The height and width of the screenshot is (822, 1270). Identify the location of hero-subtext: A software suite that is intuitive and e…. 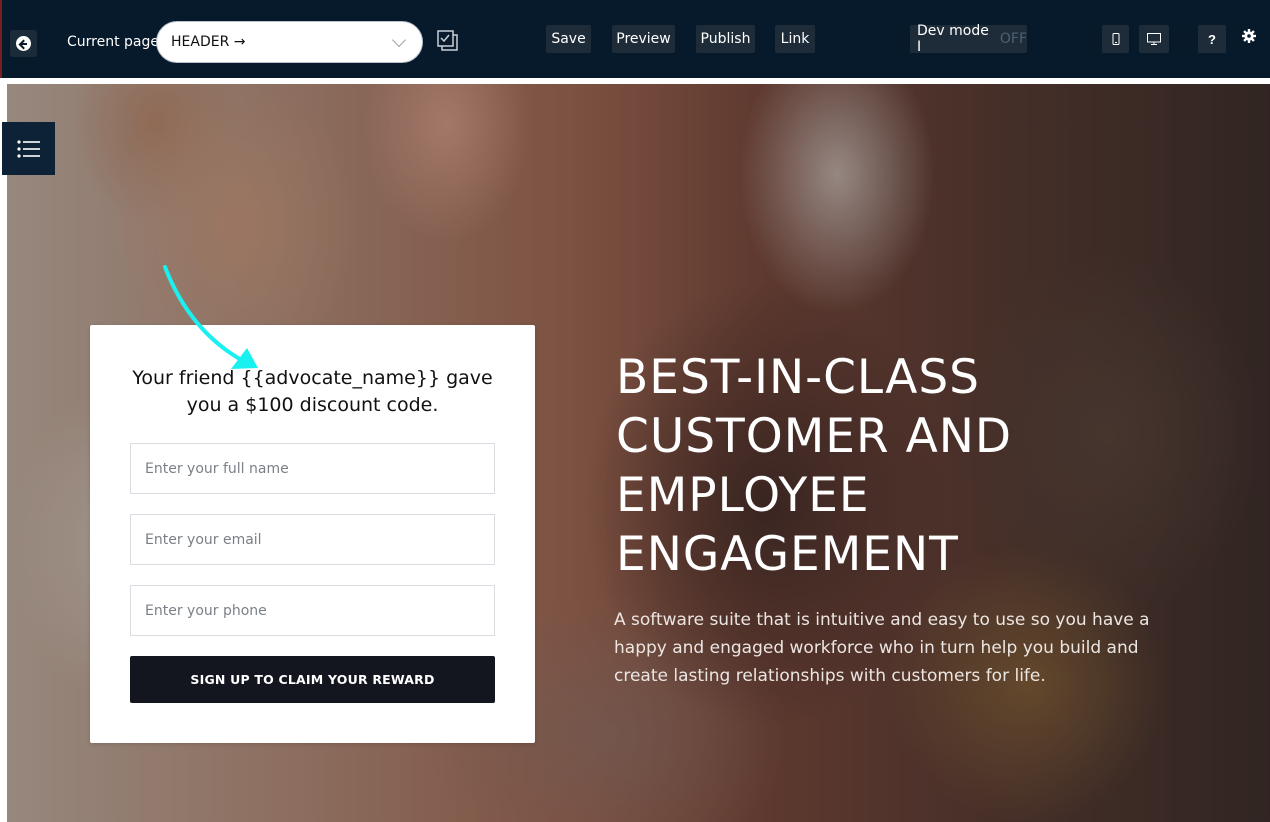
(882, 648).